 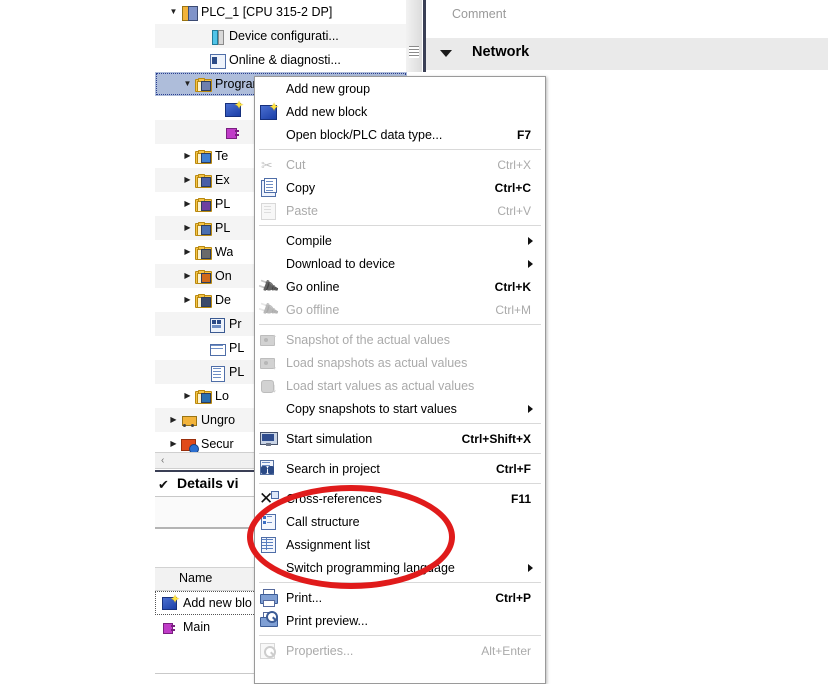 I want to click on scroll-left-icon: ‹, so click(x=162, y=460).